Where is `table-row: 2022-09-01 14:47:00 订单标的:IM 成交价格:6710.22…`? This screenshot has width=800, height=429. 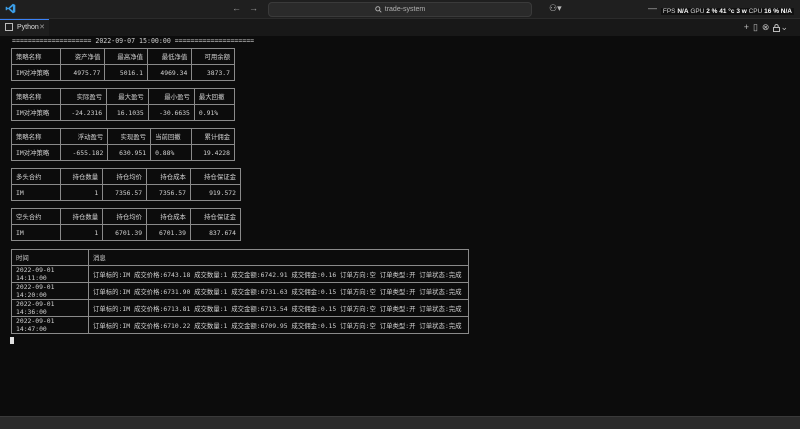
table-row: 2022-09-01 14:47:00 订单标的:IM 成交价格:6710.22… is located at coordinates (240, 325).